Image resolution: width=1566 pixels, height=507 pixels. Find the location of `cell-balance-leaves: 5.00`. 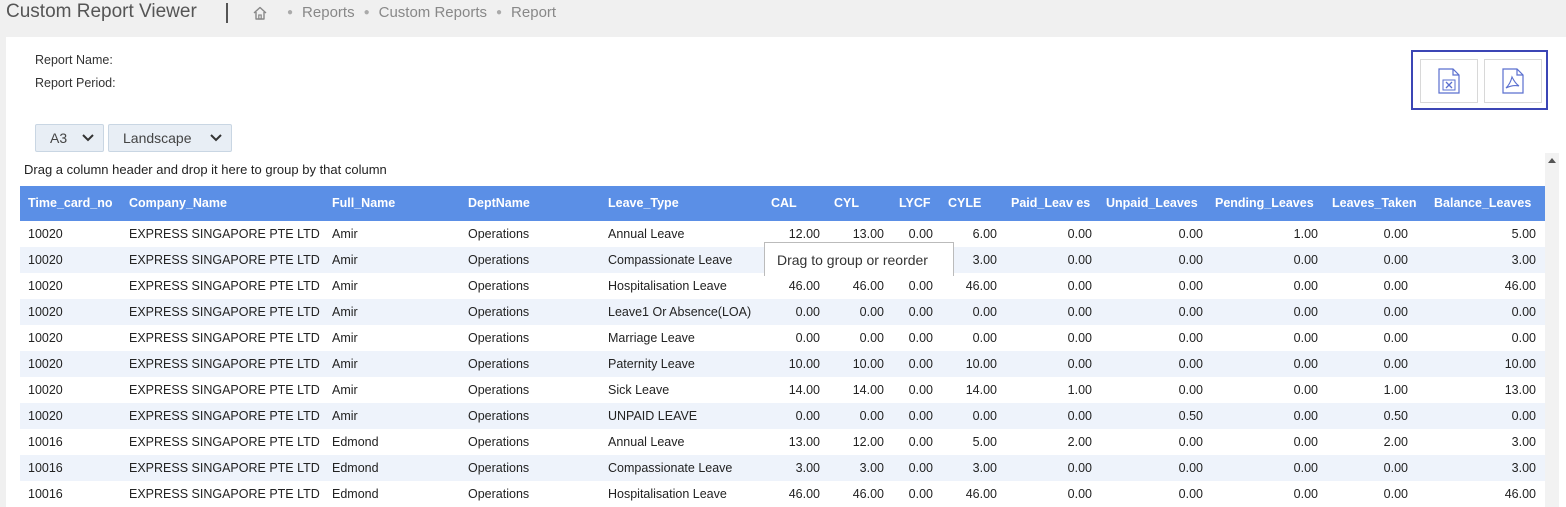

cell-balance-leaves: 5.00 is located at coordinates (1523, 234).